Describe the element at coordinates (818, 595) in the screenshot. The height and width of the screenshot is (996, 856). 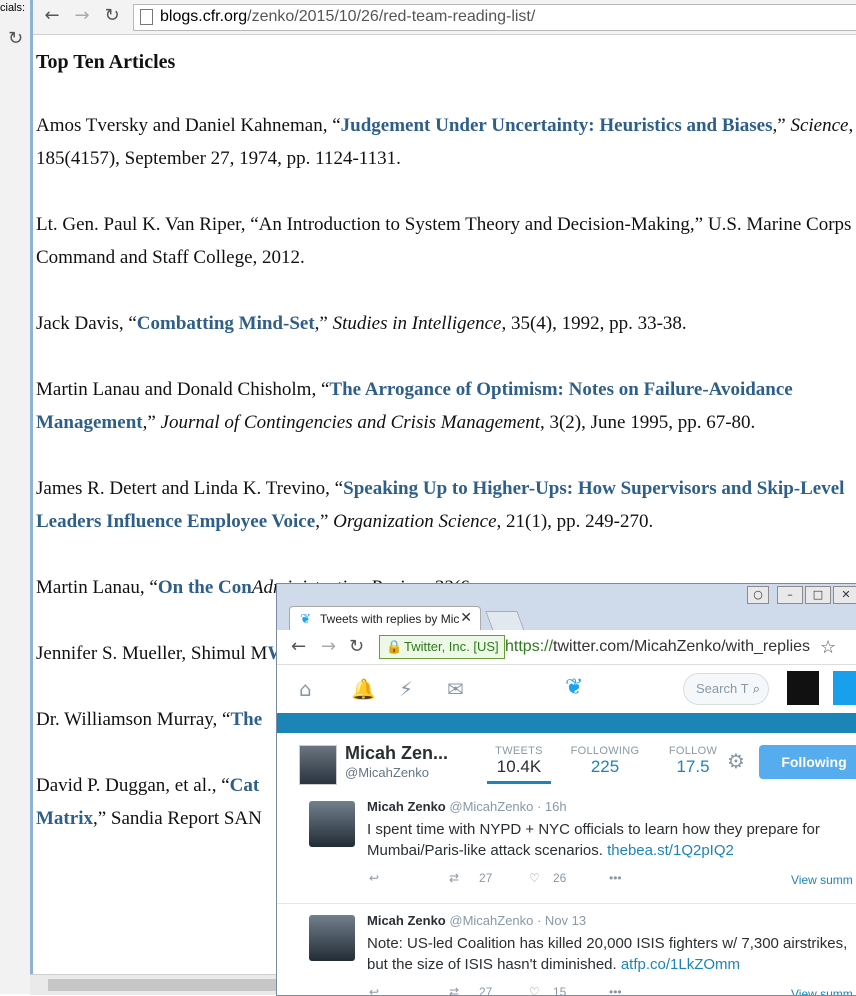
I see `maximize-button: □` at that location.